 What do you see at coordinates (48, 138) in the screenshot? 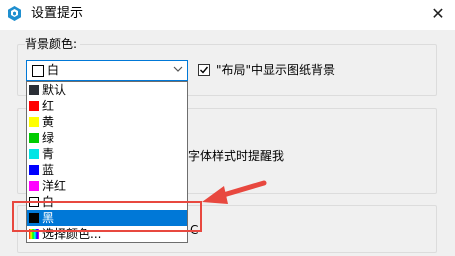
I see `dropdown-item-label: 绿` at bounding box center [48, 138].